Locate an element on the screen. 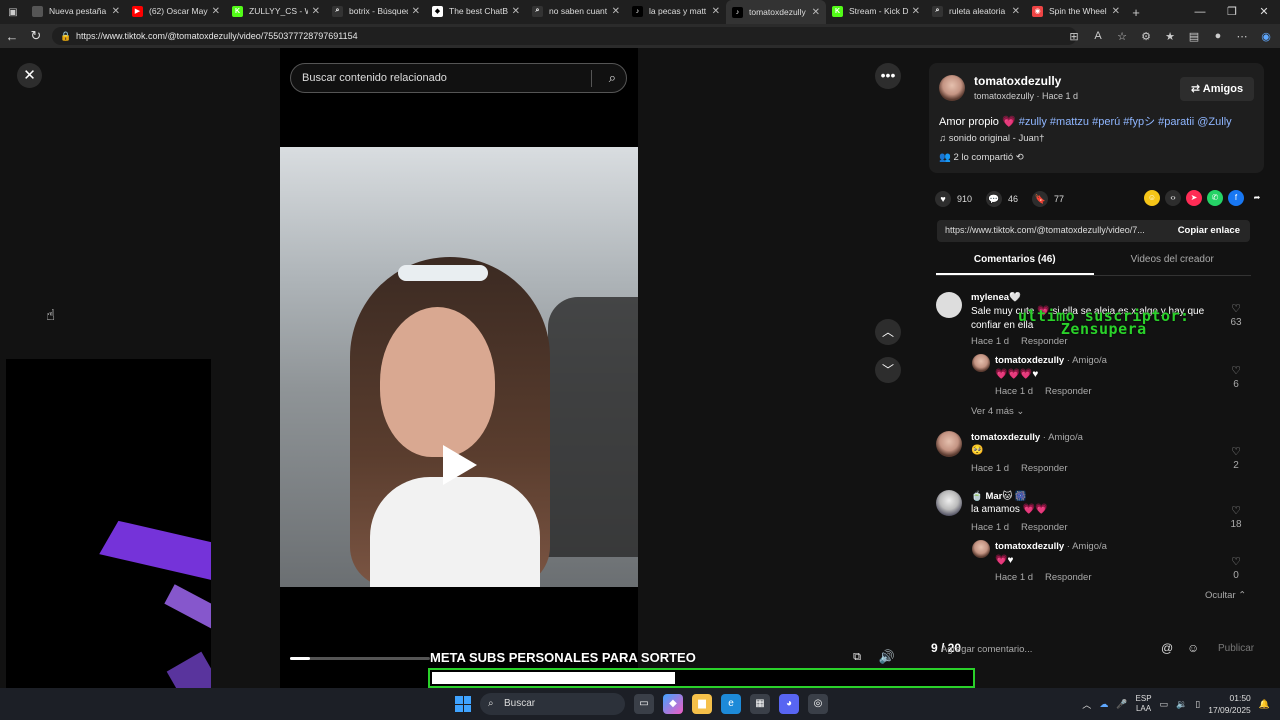  emoji-icon: ☺ is located at coordinates (1193, 648).